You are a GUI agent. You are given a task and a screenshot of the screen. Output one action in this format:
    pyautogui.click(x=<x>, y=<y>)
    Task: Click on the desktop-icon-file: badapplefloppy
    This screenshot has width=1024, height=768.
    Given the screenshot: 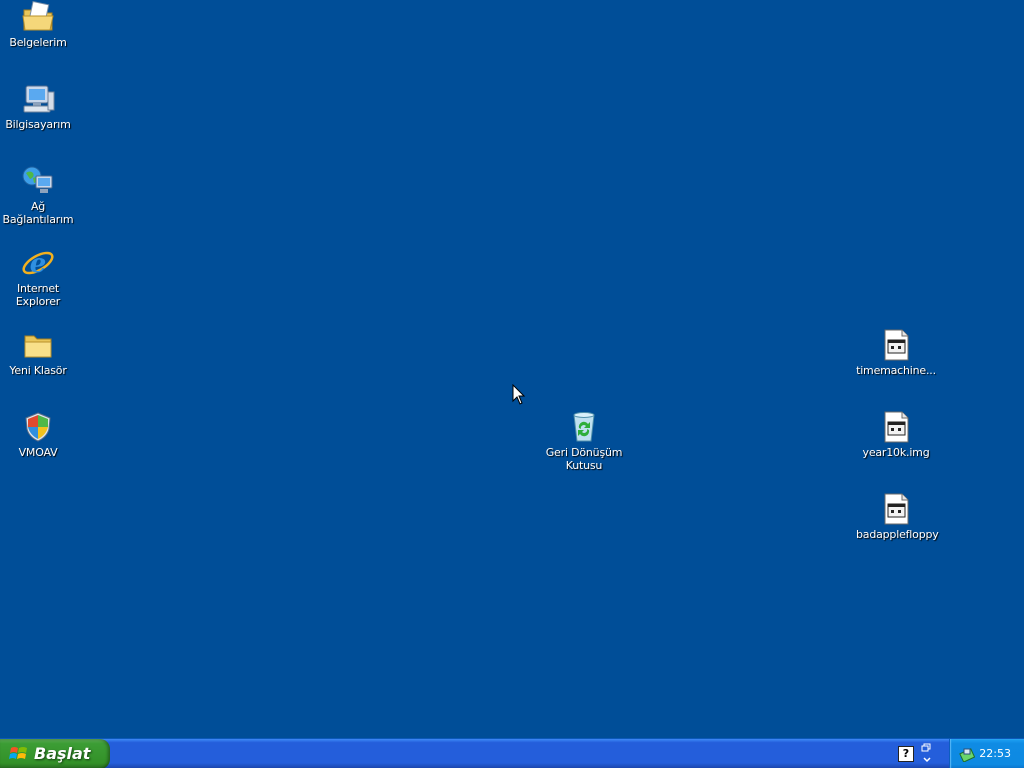 What is the action you would take?
    pyautogui.click(x=897, y=516)
    